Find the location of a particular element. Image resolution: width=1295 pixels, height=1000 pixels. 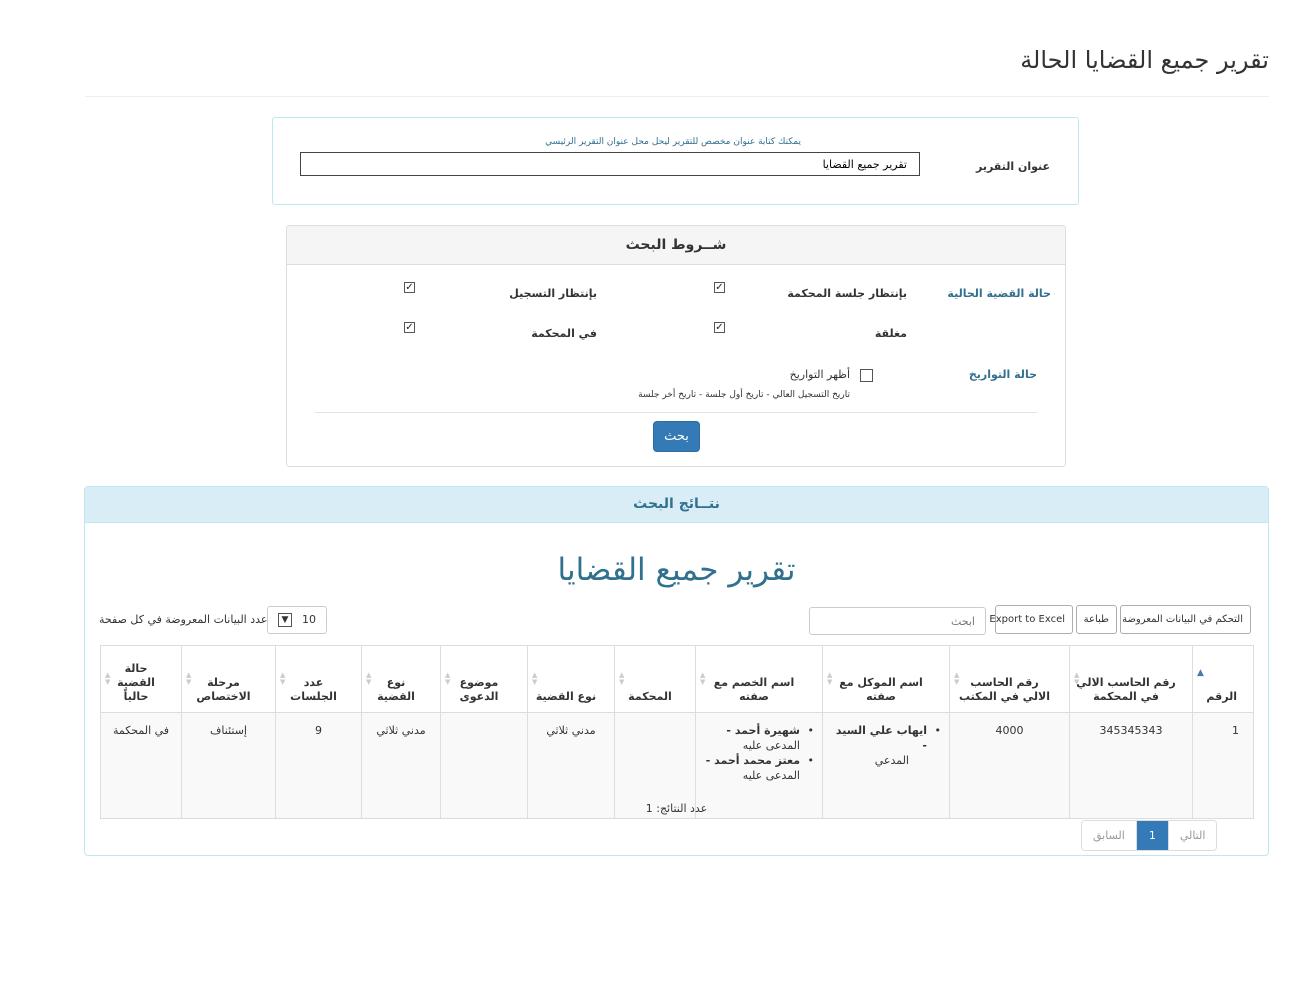

print-button: طباعة is located at coordinates (1096, 619).